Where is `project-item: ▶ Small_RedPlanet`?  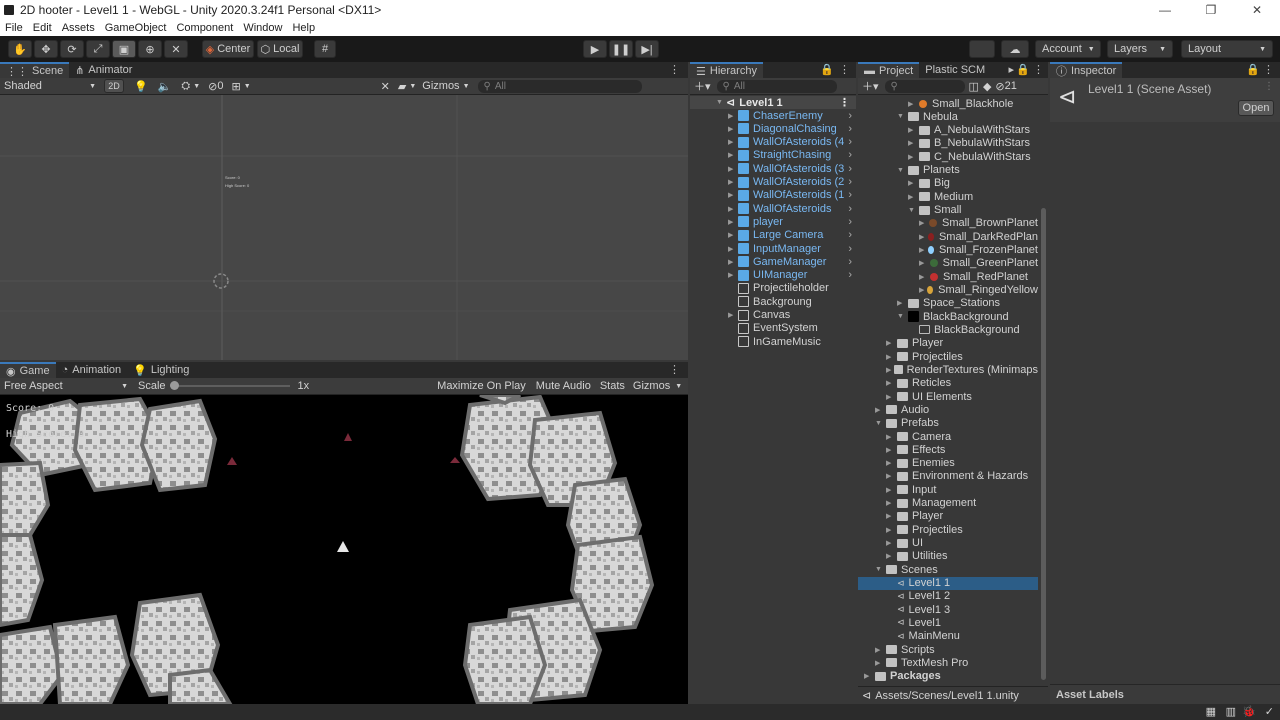
project-item: ▶ Small_RedPlanet is located at coordinates (948, 276).